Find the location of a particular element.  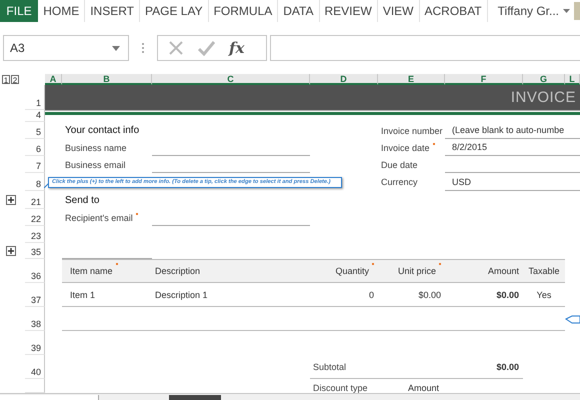

column-header: E is located at coordinates (411, 79).